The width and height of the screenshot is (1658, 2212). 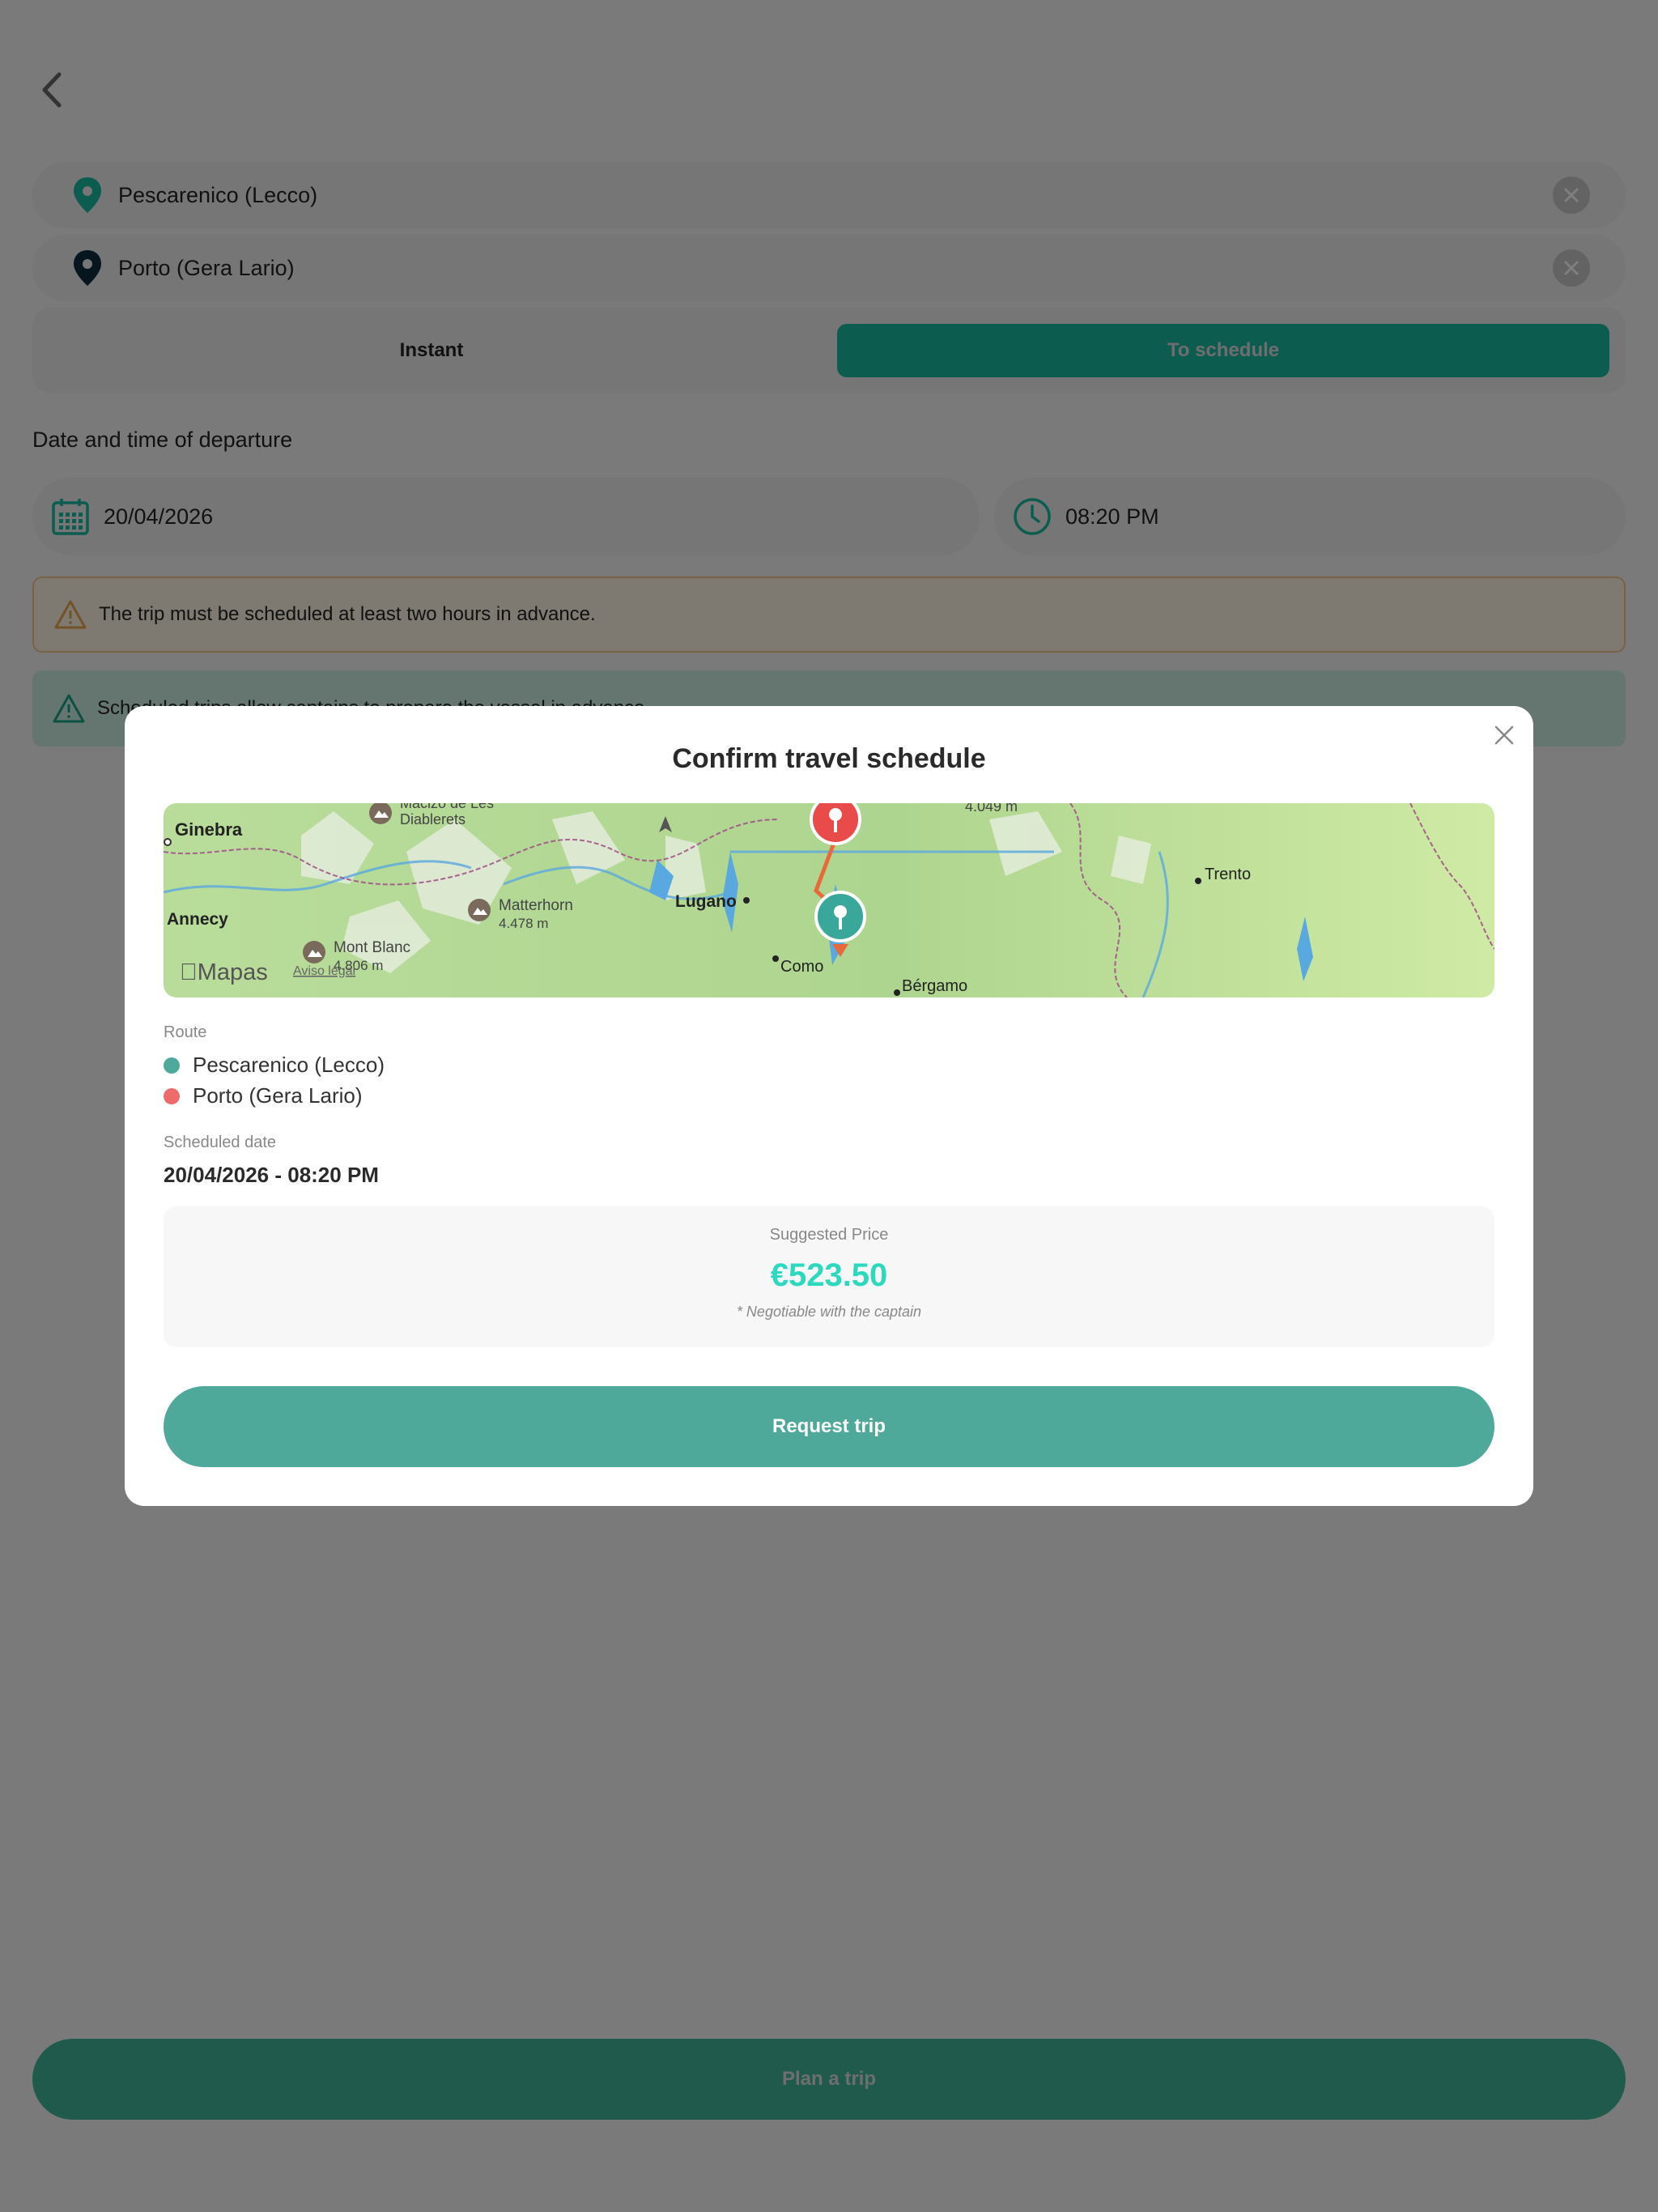 What do you see at coordinates (372, 948) in the screenshot?
I see `map-label-mont-blanc: Mont Blanc` at bounding box center [372, 948].